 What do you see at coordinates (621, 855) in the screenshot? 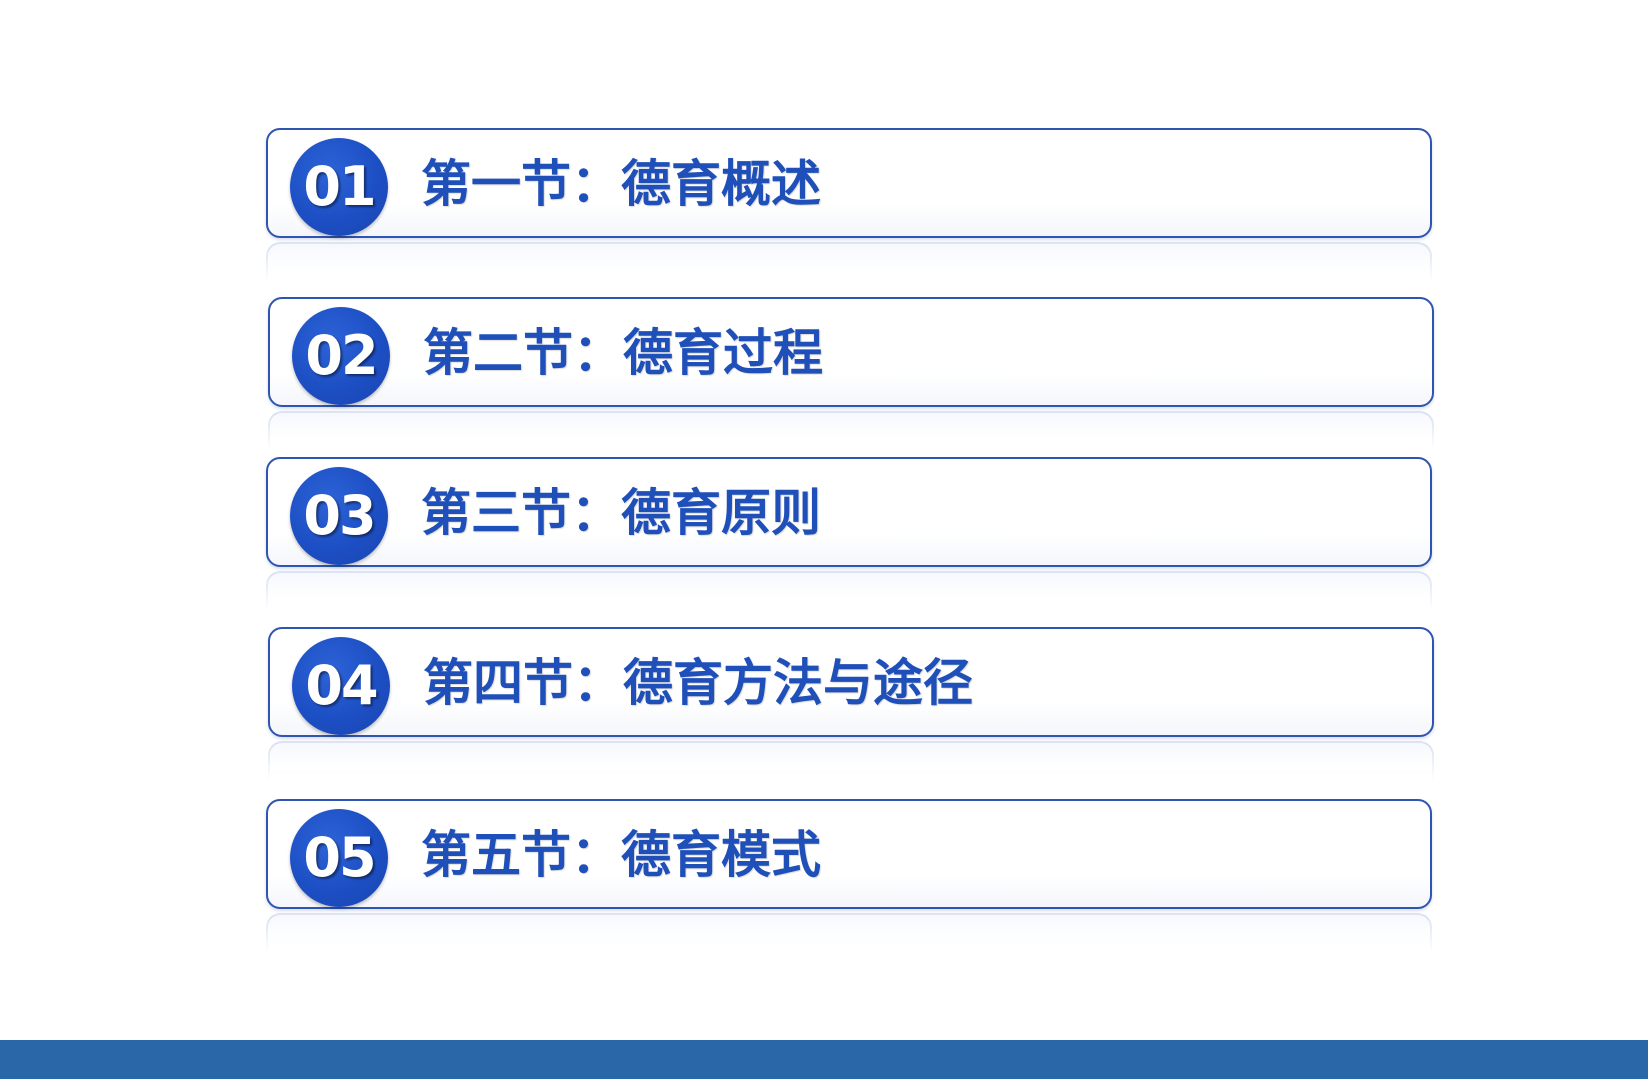
I see `section-title: 第五节：德育模式` at bounding box center [621, 855].